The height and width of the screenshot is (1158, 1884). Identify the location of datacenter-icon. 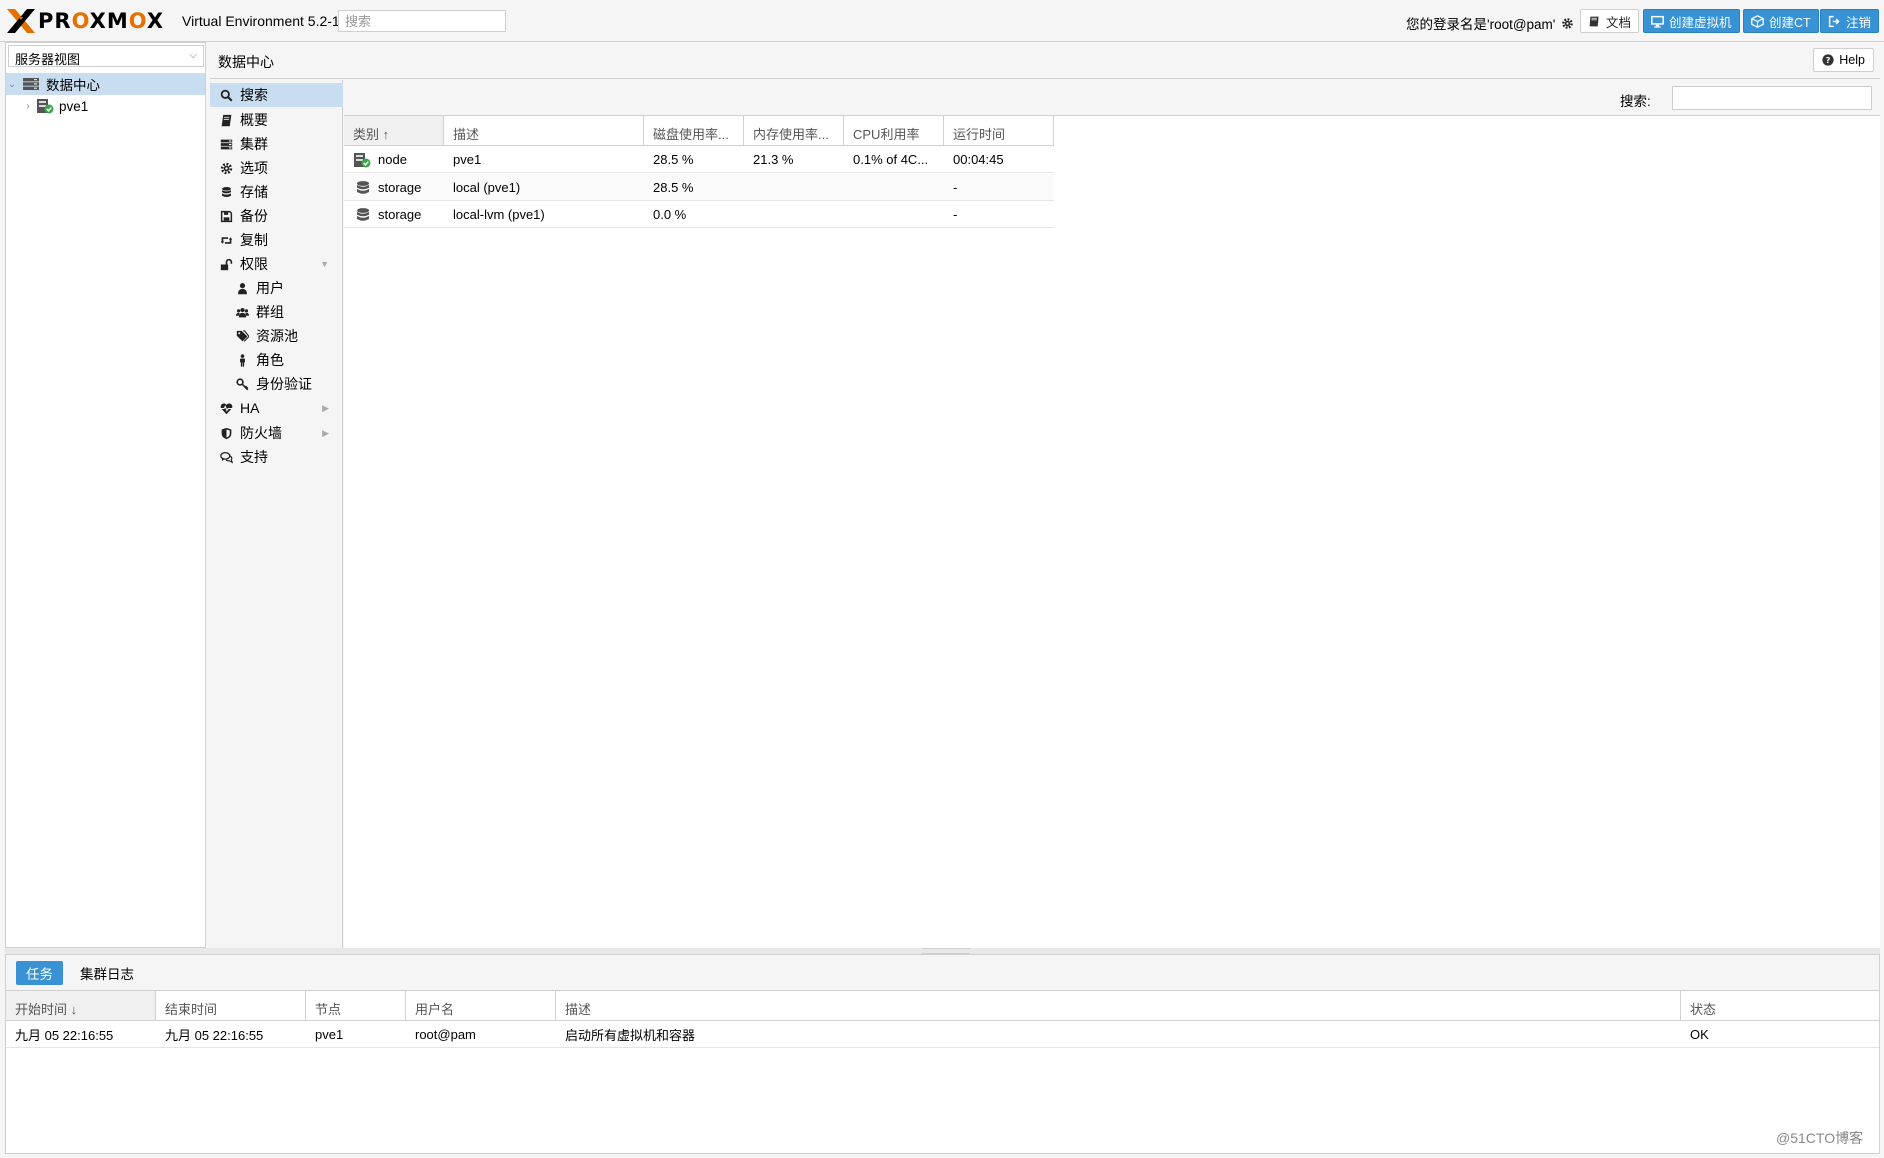
(31, 84).